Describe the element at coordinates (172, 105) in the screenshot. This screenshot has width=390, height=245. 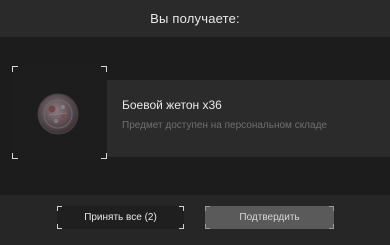
I see `reward-item-name: Боевой жетон x36` at that location.